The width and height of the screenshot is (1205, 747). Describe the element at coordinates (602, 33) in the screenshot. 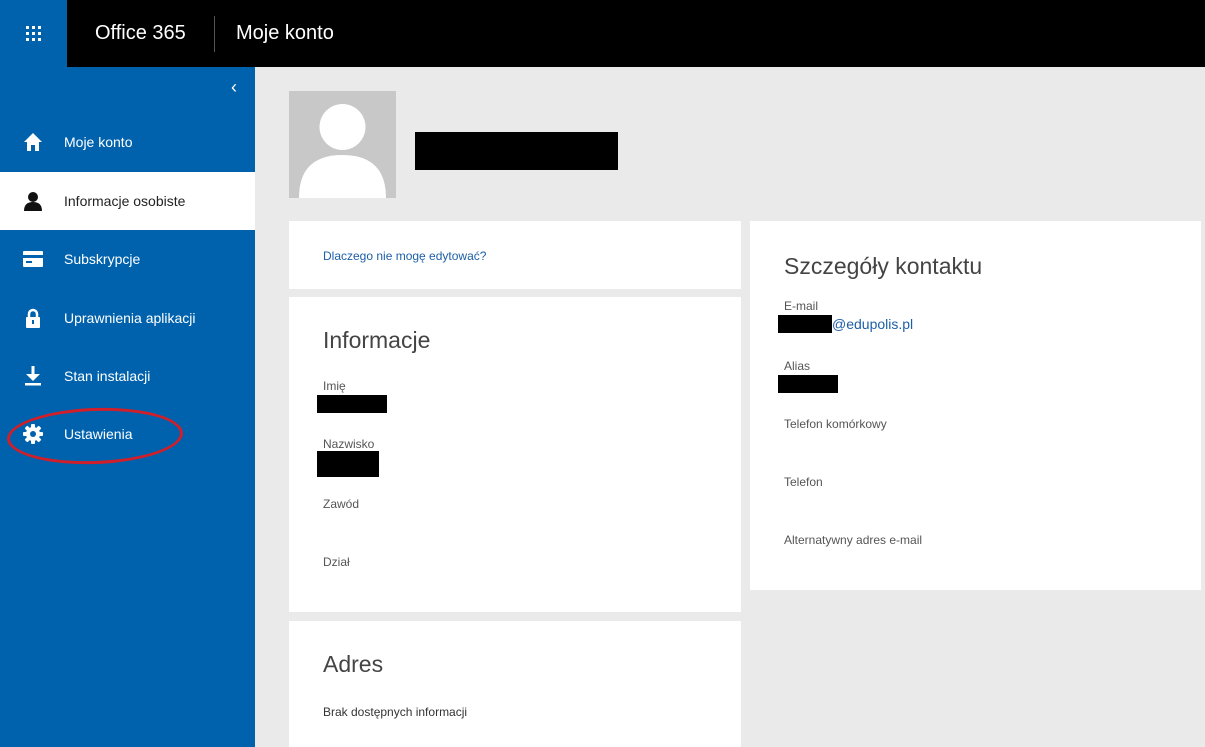

I see `top-bar: Office 365 Moje konto` at that location.